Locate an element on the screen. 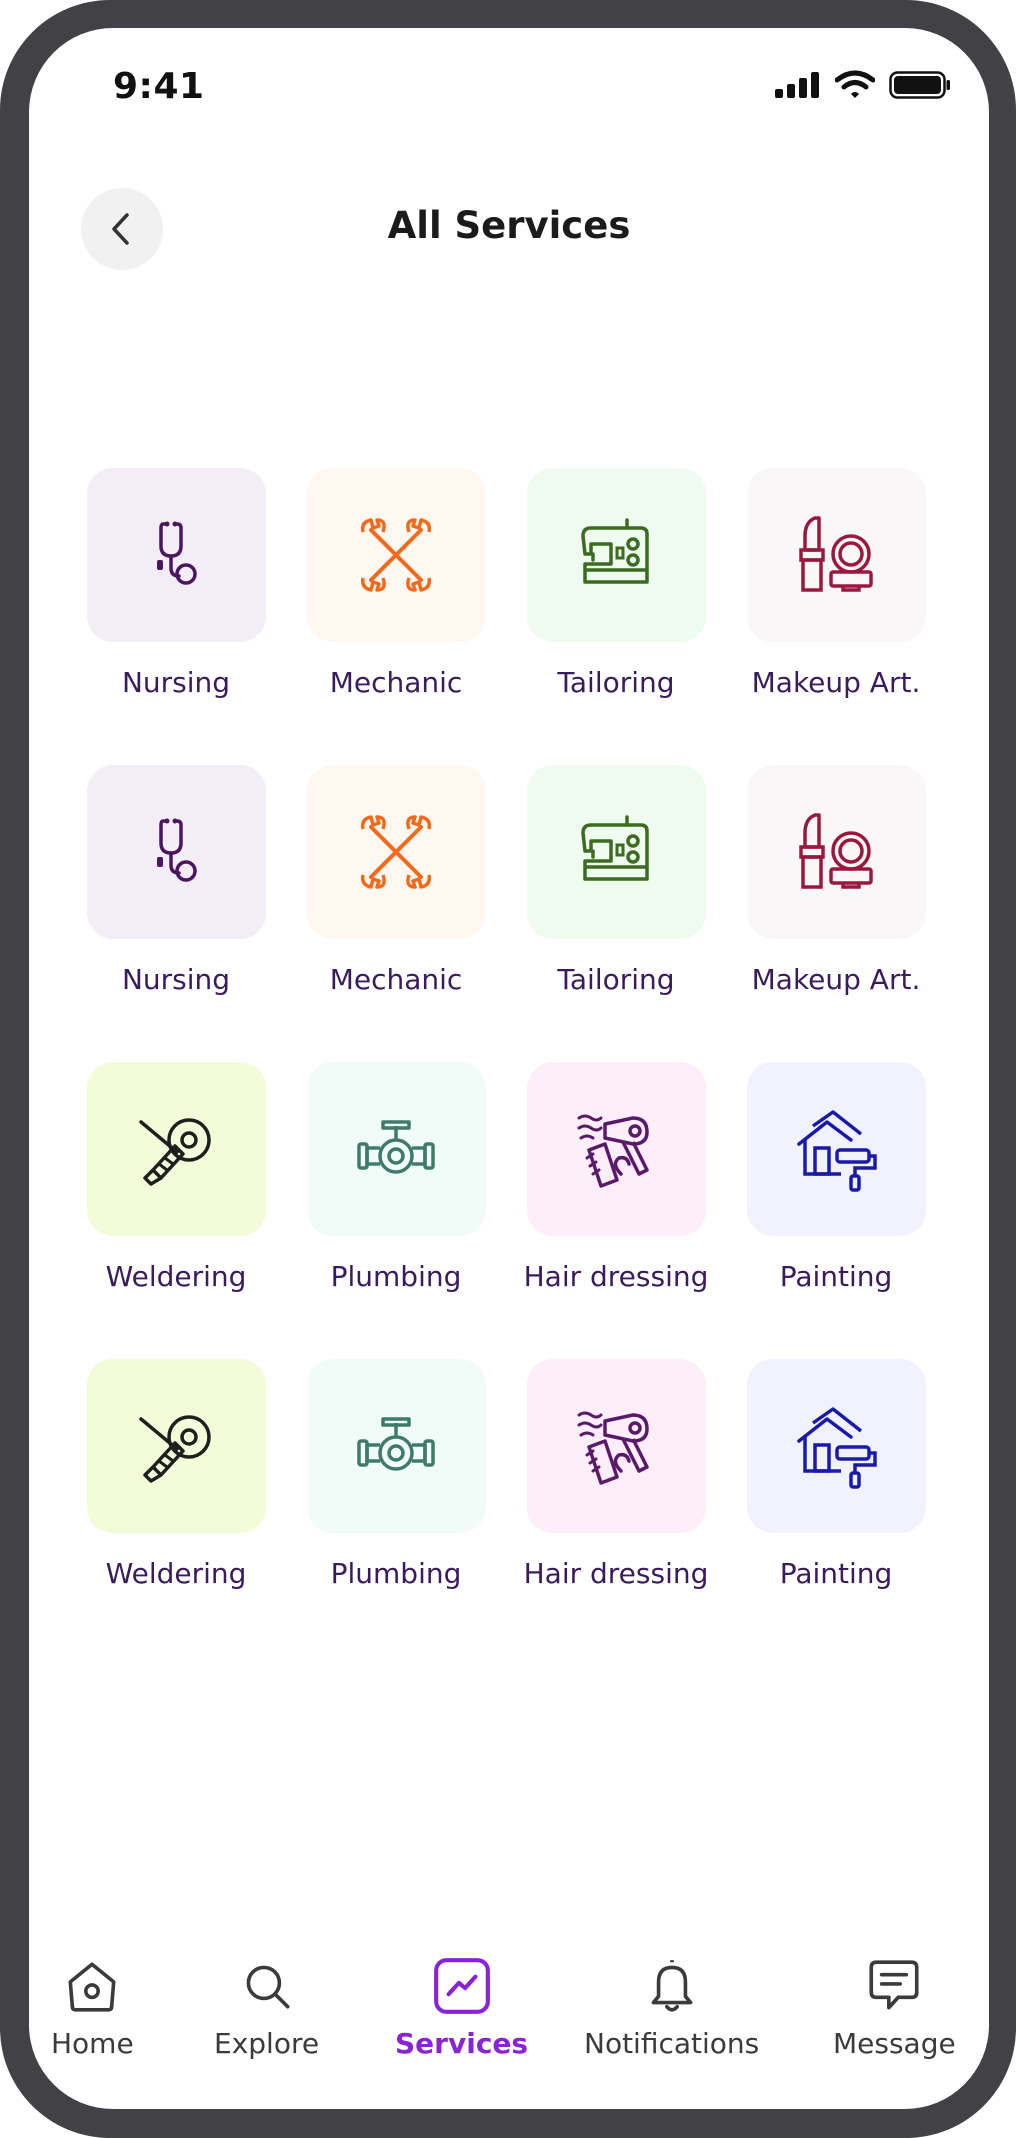 The image size is (1016, 2138). nav-item-home: Home is located at coordinates (92, 2007).